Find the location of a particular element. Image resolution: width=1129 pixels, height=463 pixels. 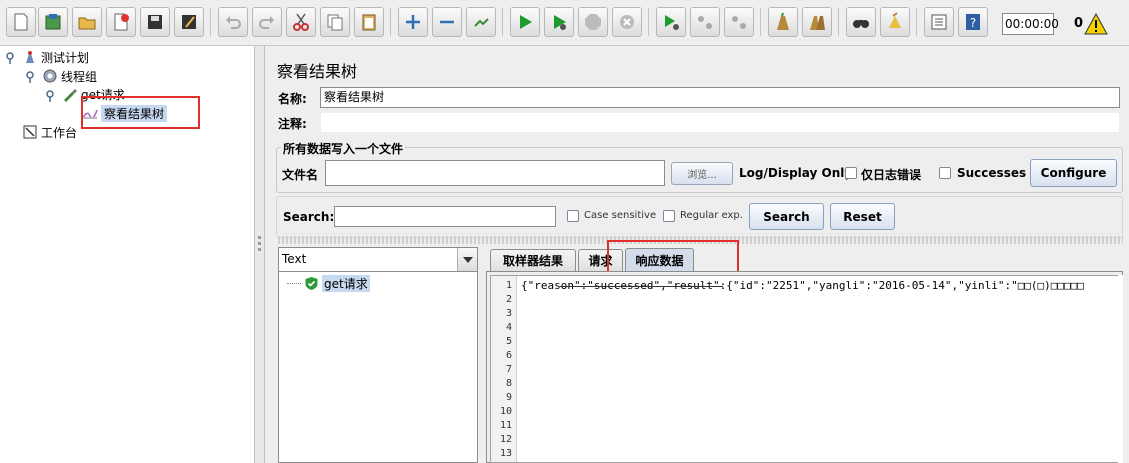

highlight-box is located at coordinates (140, 112).